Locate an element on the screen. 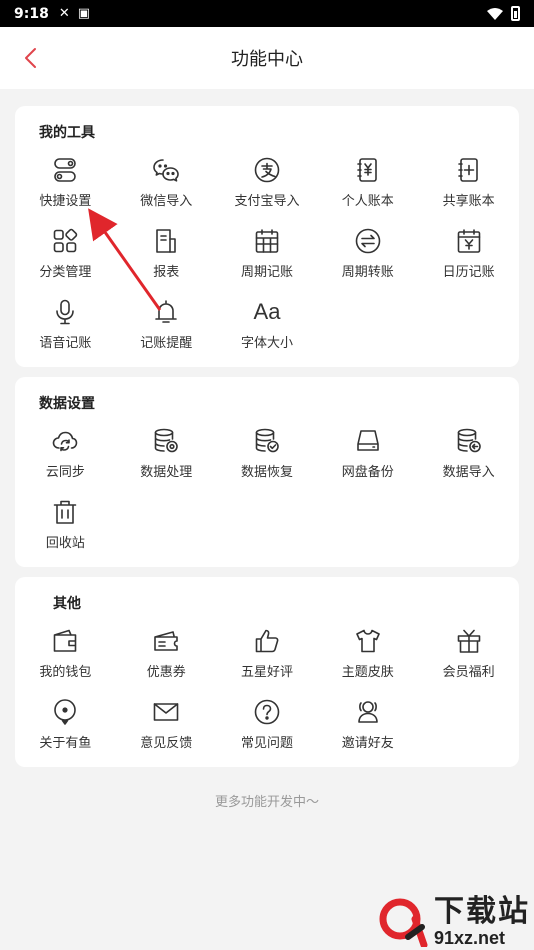 This screenshot has width=534, height=950. recycle-bin-item: 回收站 is located at coordinates (65, 524).